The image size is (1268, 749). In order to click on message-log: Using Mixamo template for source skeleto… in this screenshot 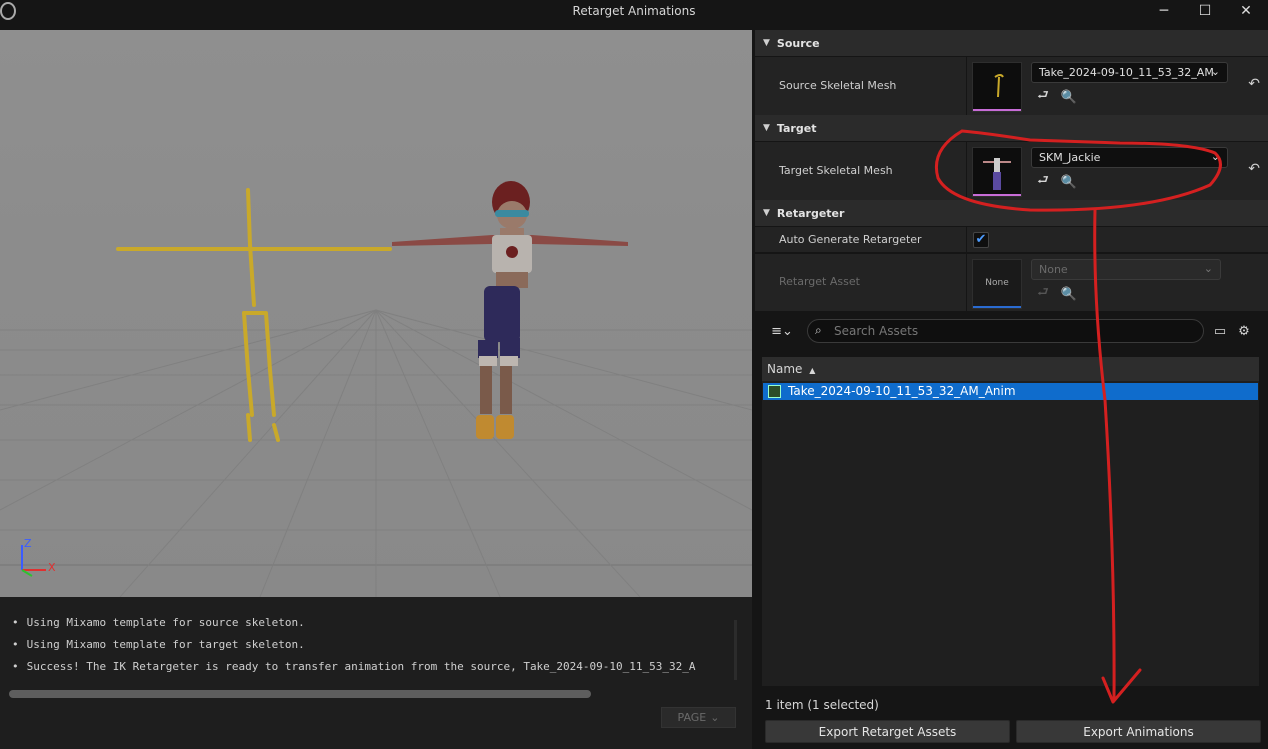, I will do `click(376, 673)`.